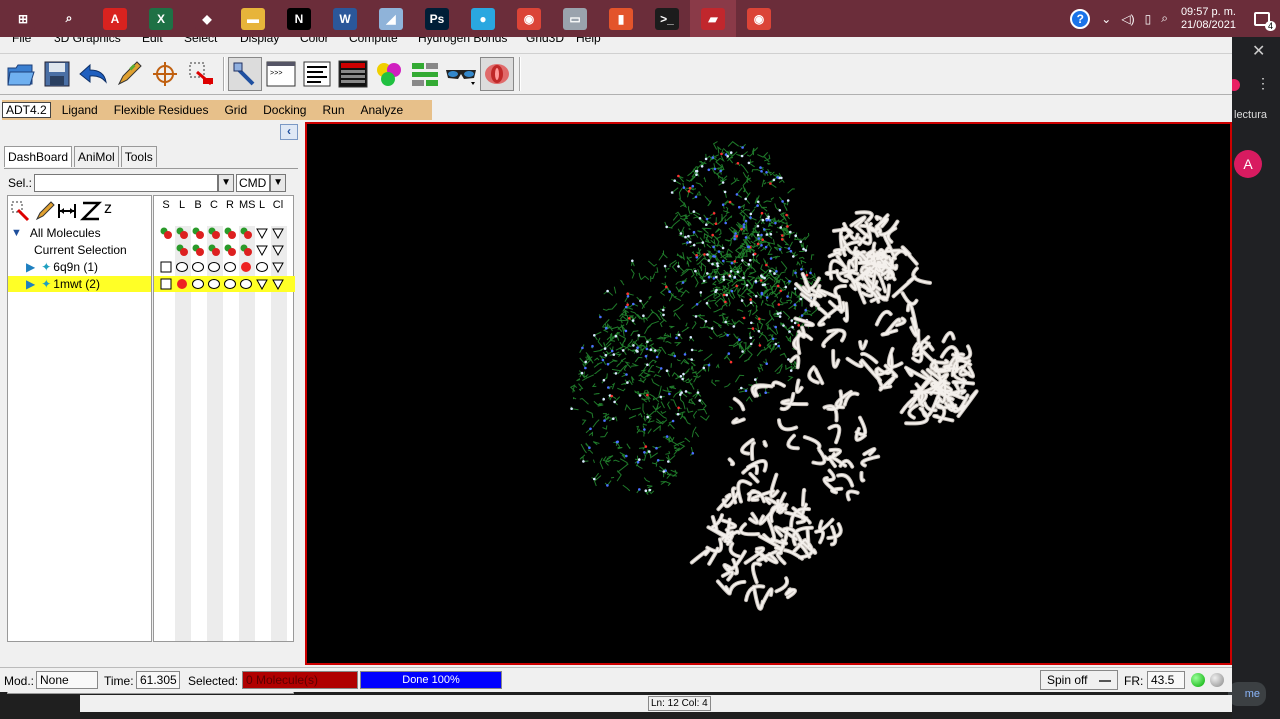 The image size is (1280, 719). I want to click on terminal-icon: >_, so click(667, 18).